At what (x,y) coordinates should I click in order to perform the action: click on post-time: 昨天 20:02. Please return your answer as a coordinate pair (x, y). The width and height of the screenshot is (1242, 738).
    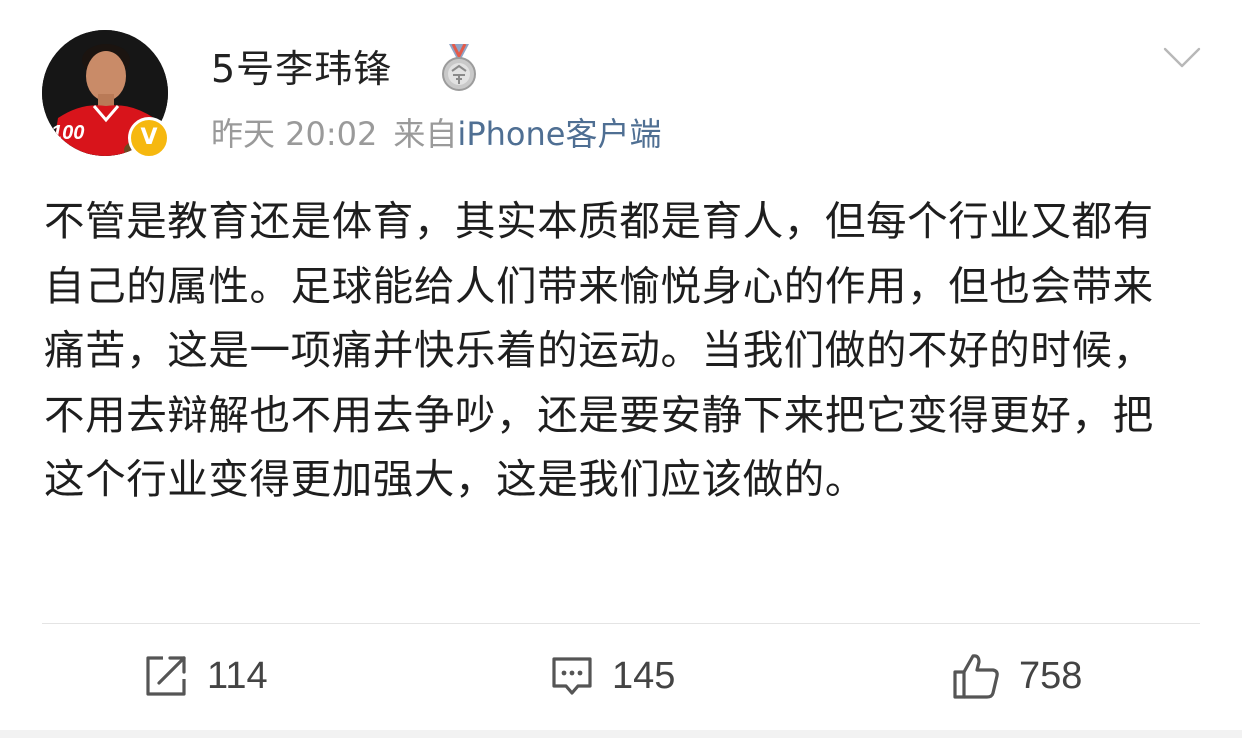
    Looking at the image, I should click on (294, 134).